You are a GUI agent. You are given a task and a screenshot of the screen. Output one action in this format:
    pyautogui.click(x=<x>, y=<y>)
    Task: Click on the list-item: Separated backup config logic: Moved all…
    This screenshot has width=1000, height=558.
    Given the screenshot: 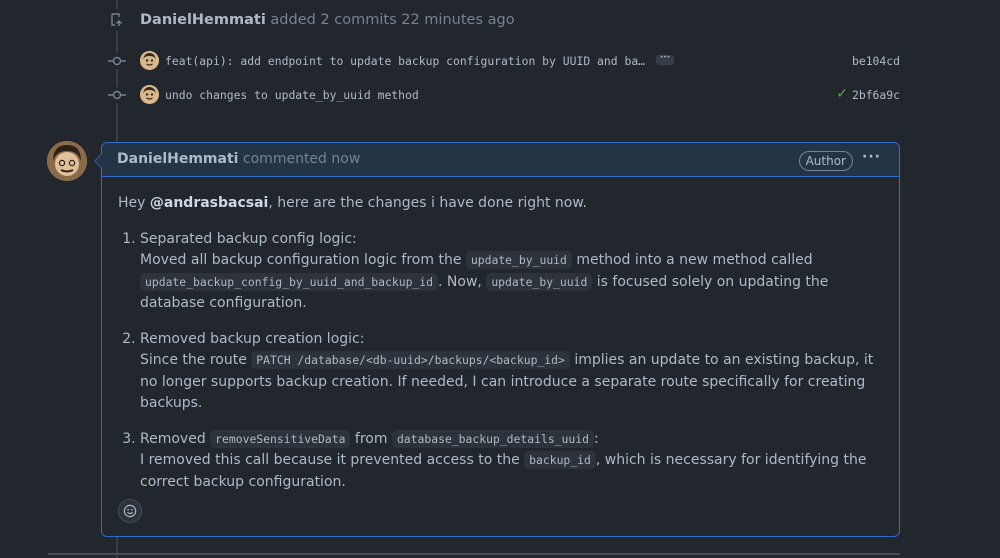 What is the action you would take?
    pyautogui.click(x=514, y=272)
    